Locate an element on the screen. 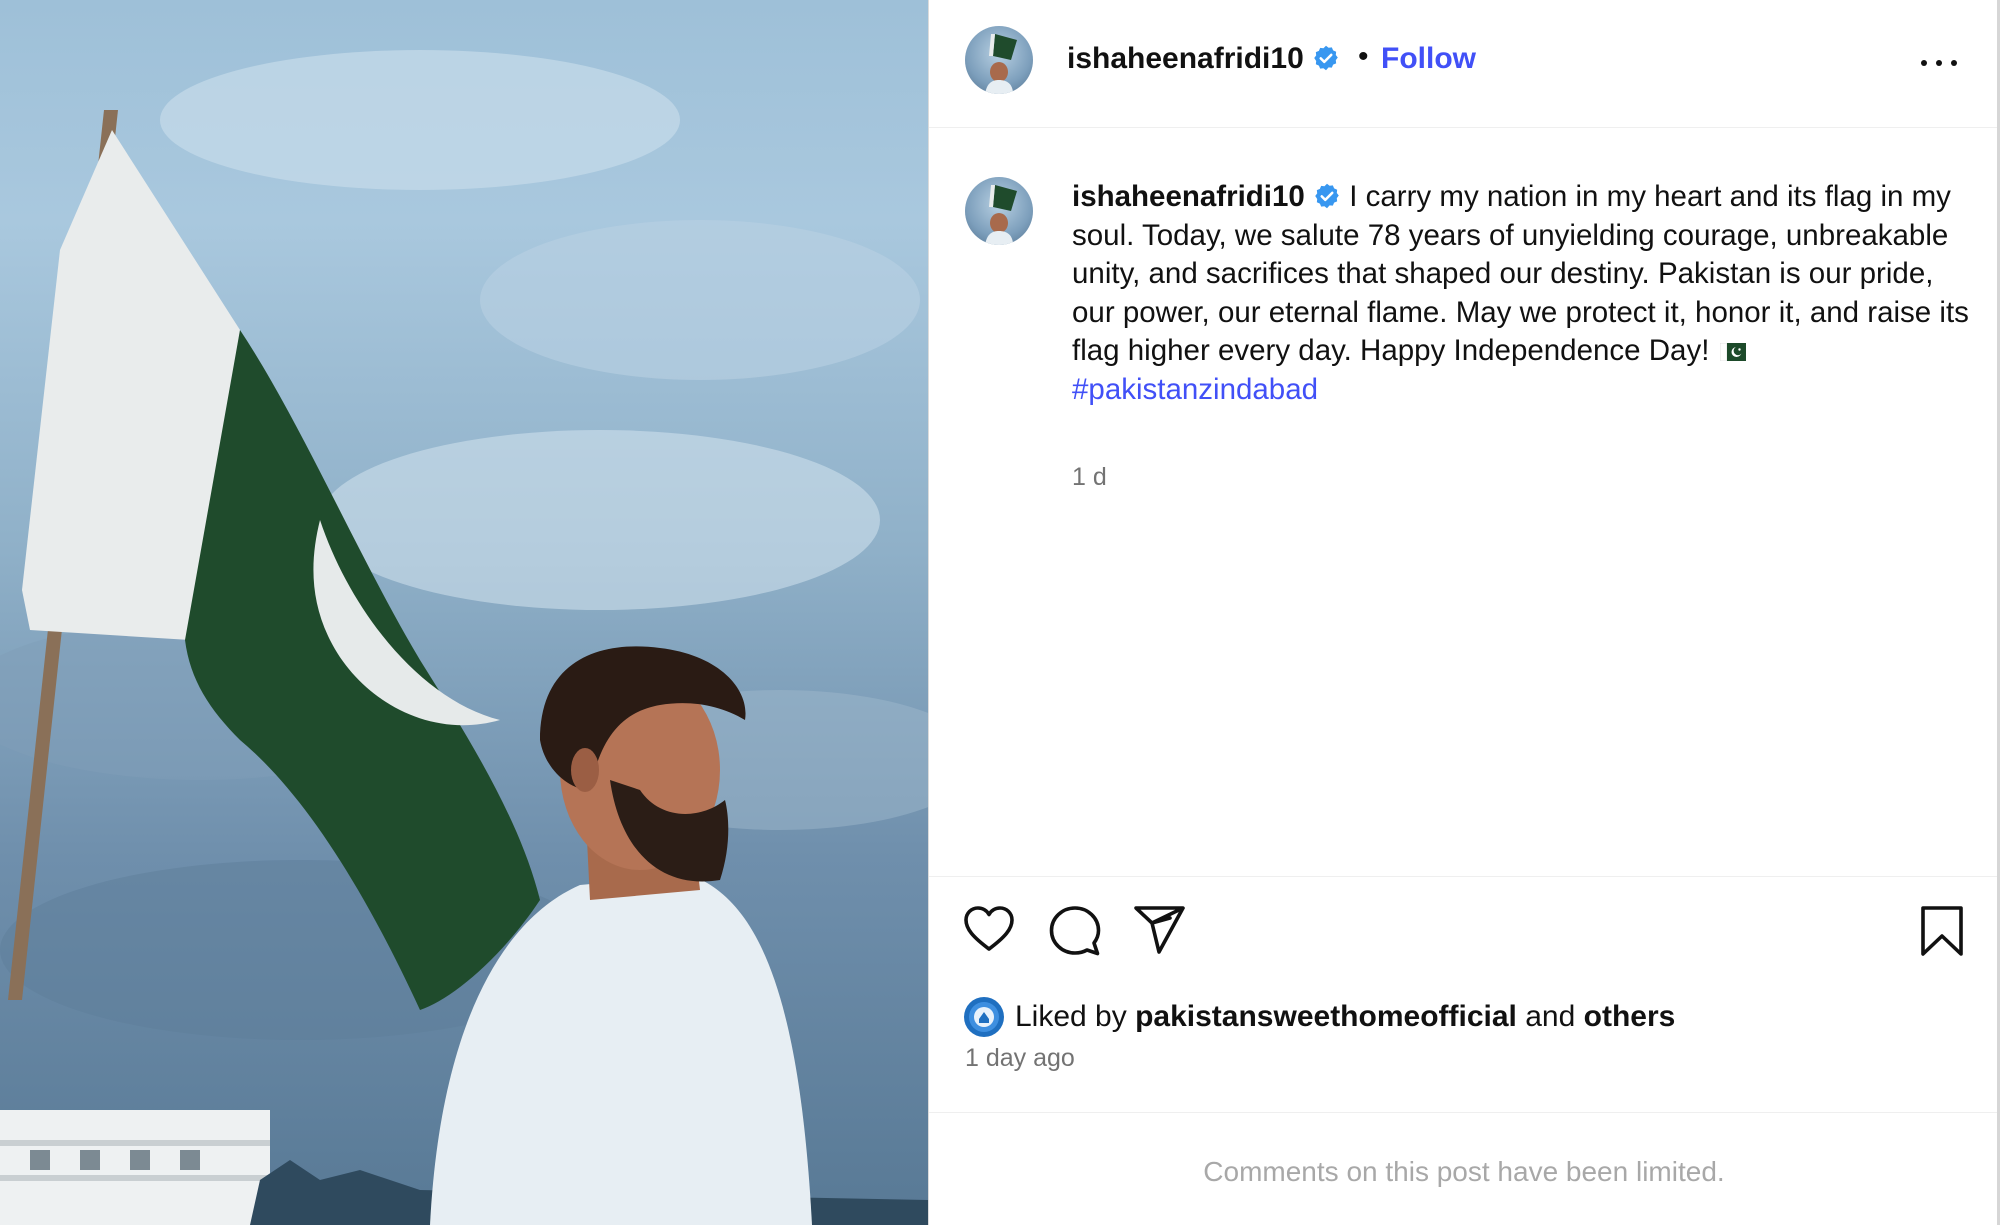  bookmark-icon is located at coordinates (1942, 931).